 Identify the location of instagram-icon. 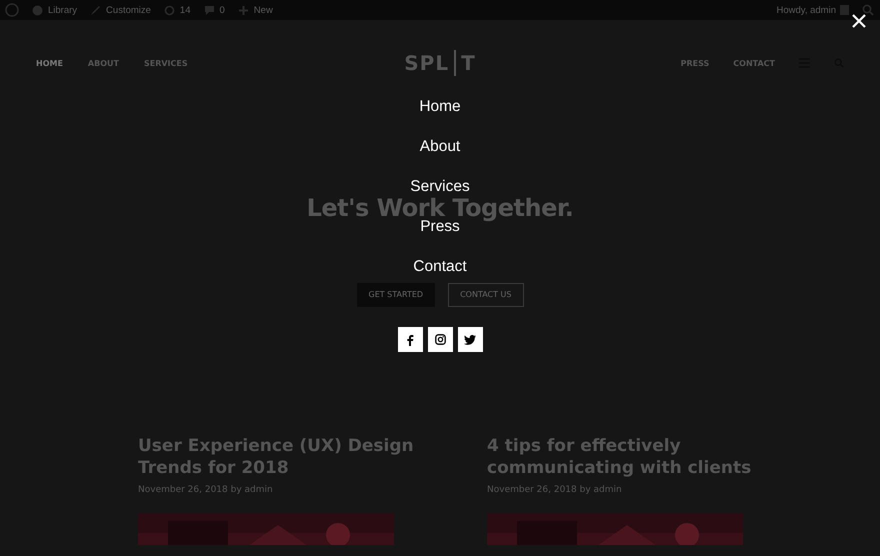
(440, 339).